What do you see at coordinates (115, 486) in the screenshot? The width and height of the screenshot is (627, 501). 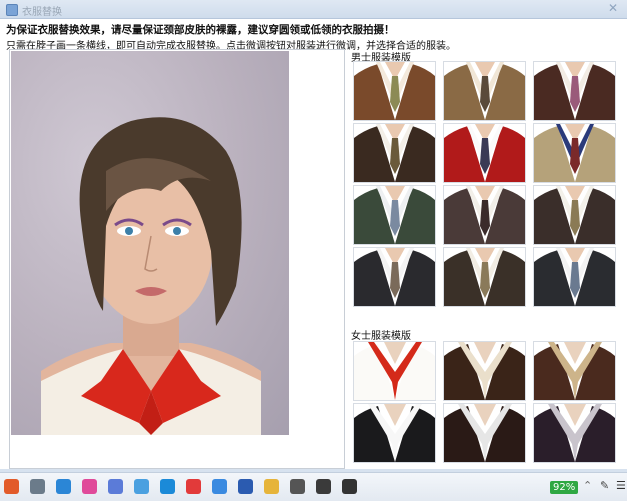 I see `feather-icon` at bounding box center [115, 486].